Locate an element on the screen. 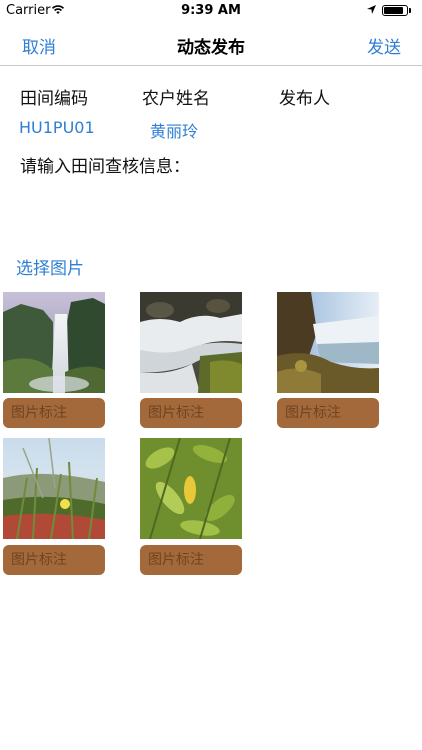 The width and height of the screenshot is (422, 750). farmer-name-value: 黄丽玲 is located at coordinates (174, 131).